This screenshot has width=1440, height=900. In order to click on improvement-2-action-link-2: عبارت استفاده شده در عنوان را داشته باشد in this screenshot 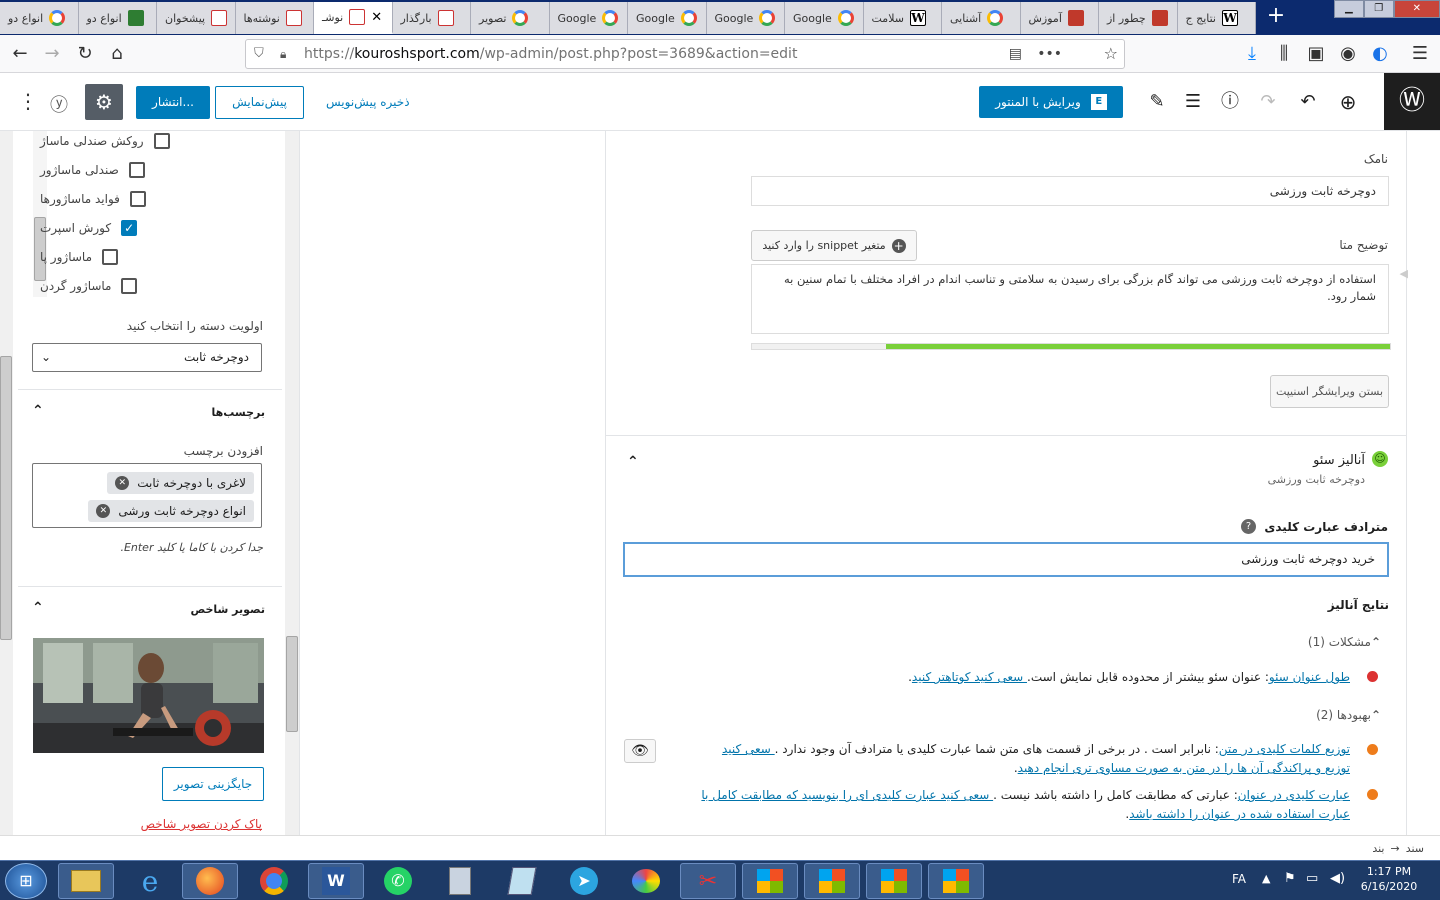, I will do `click(1239, 814)`.